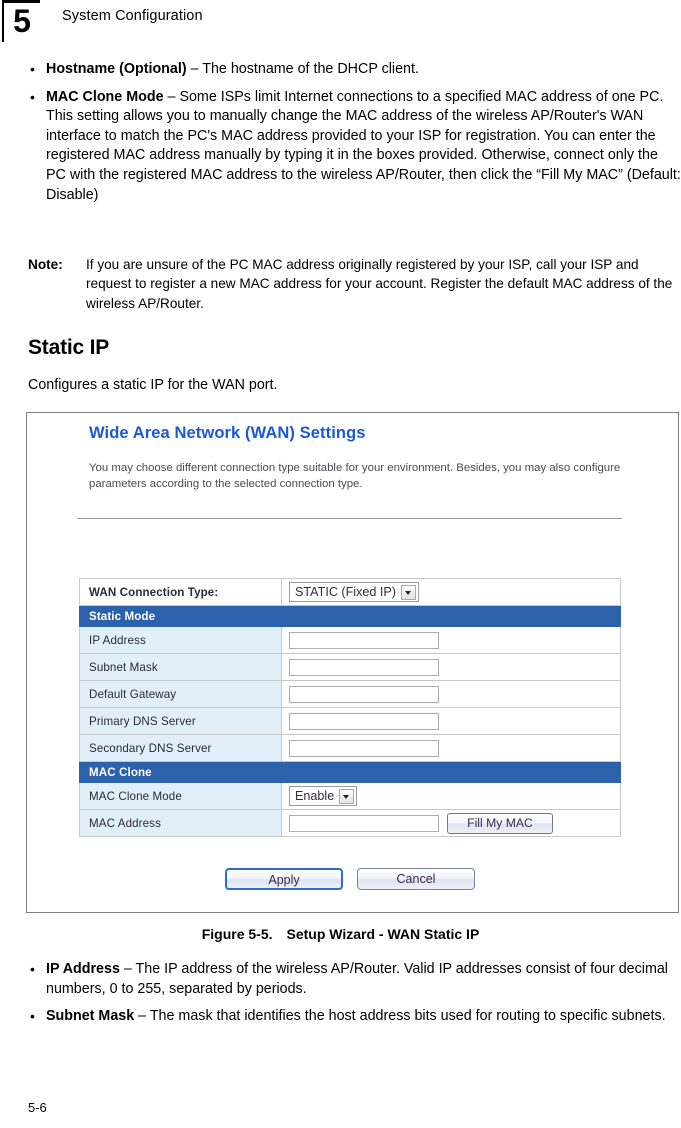  What do you see at coordinates (349, 518) in the screenshot?
I see `panel-divider` at bounding box center [349, 518].